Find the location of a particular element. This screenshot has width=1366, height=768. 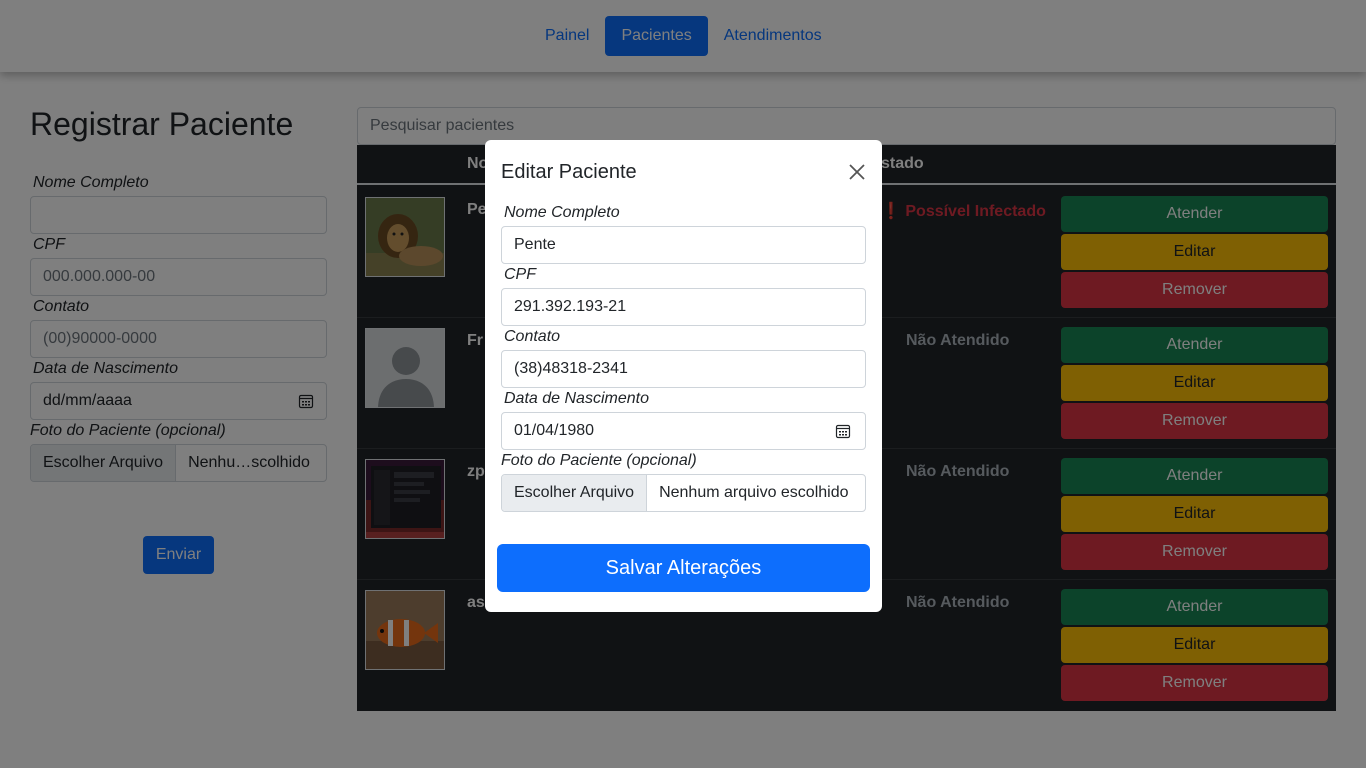

modal-contact-input: (38)48318-2341 is located at coordinates (683, 369).